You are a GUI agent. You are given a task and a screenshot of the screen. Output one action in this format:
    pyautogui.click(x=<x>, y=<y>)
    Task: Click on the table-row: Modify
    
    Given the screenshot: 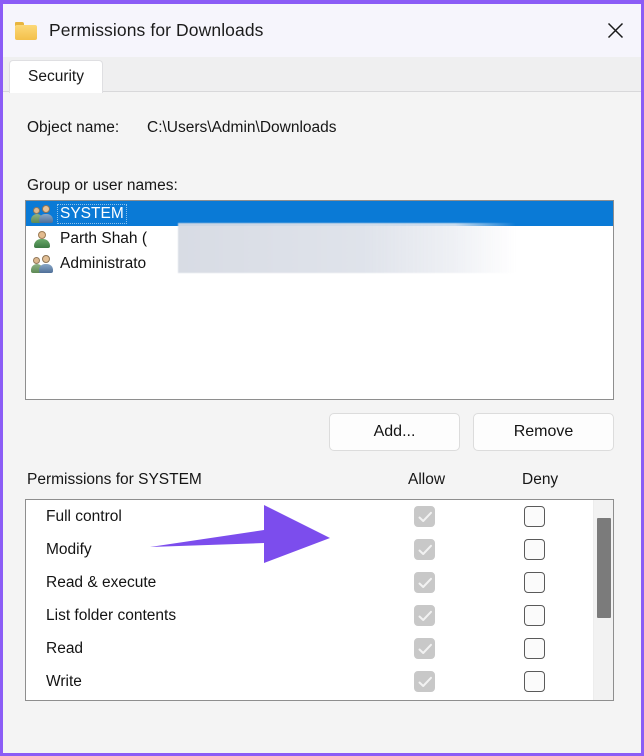 What is the action you would take?
    pyautogui.click(x=319, y=549)
    